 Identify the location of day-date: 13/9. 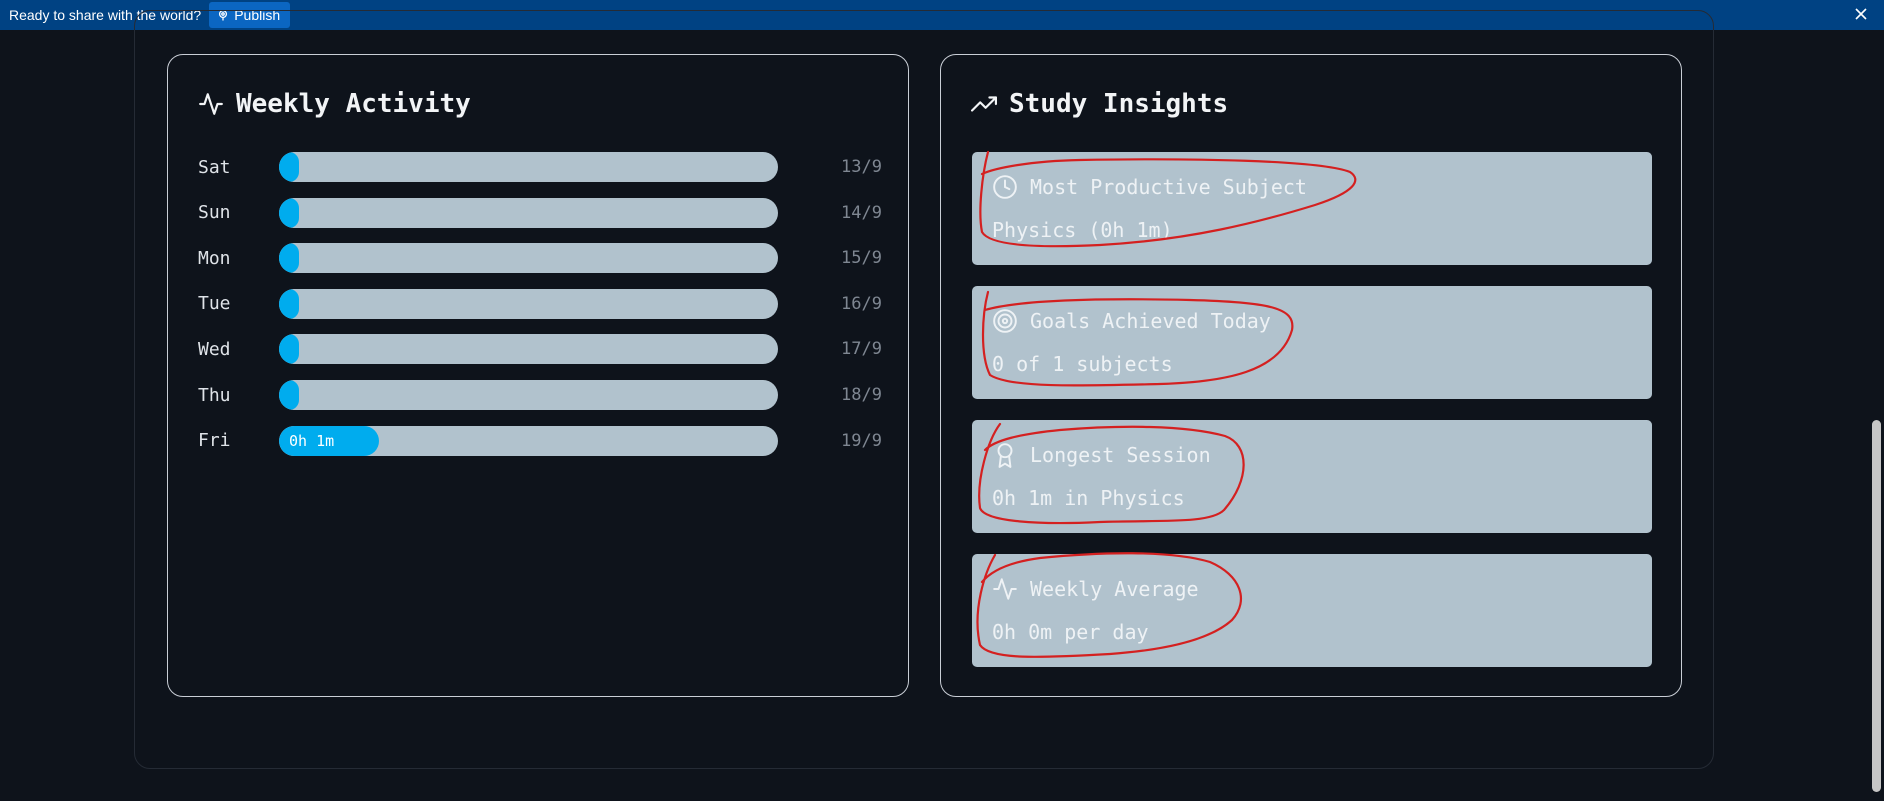
(861, 167).